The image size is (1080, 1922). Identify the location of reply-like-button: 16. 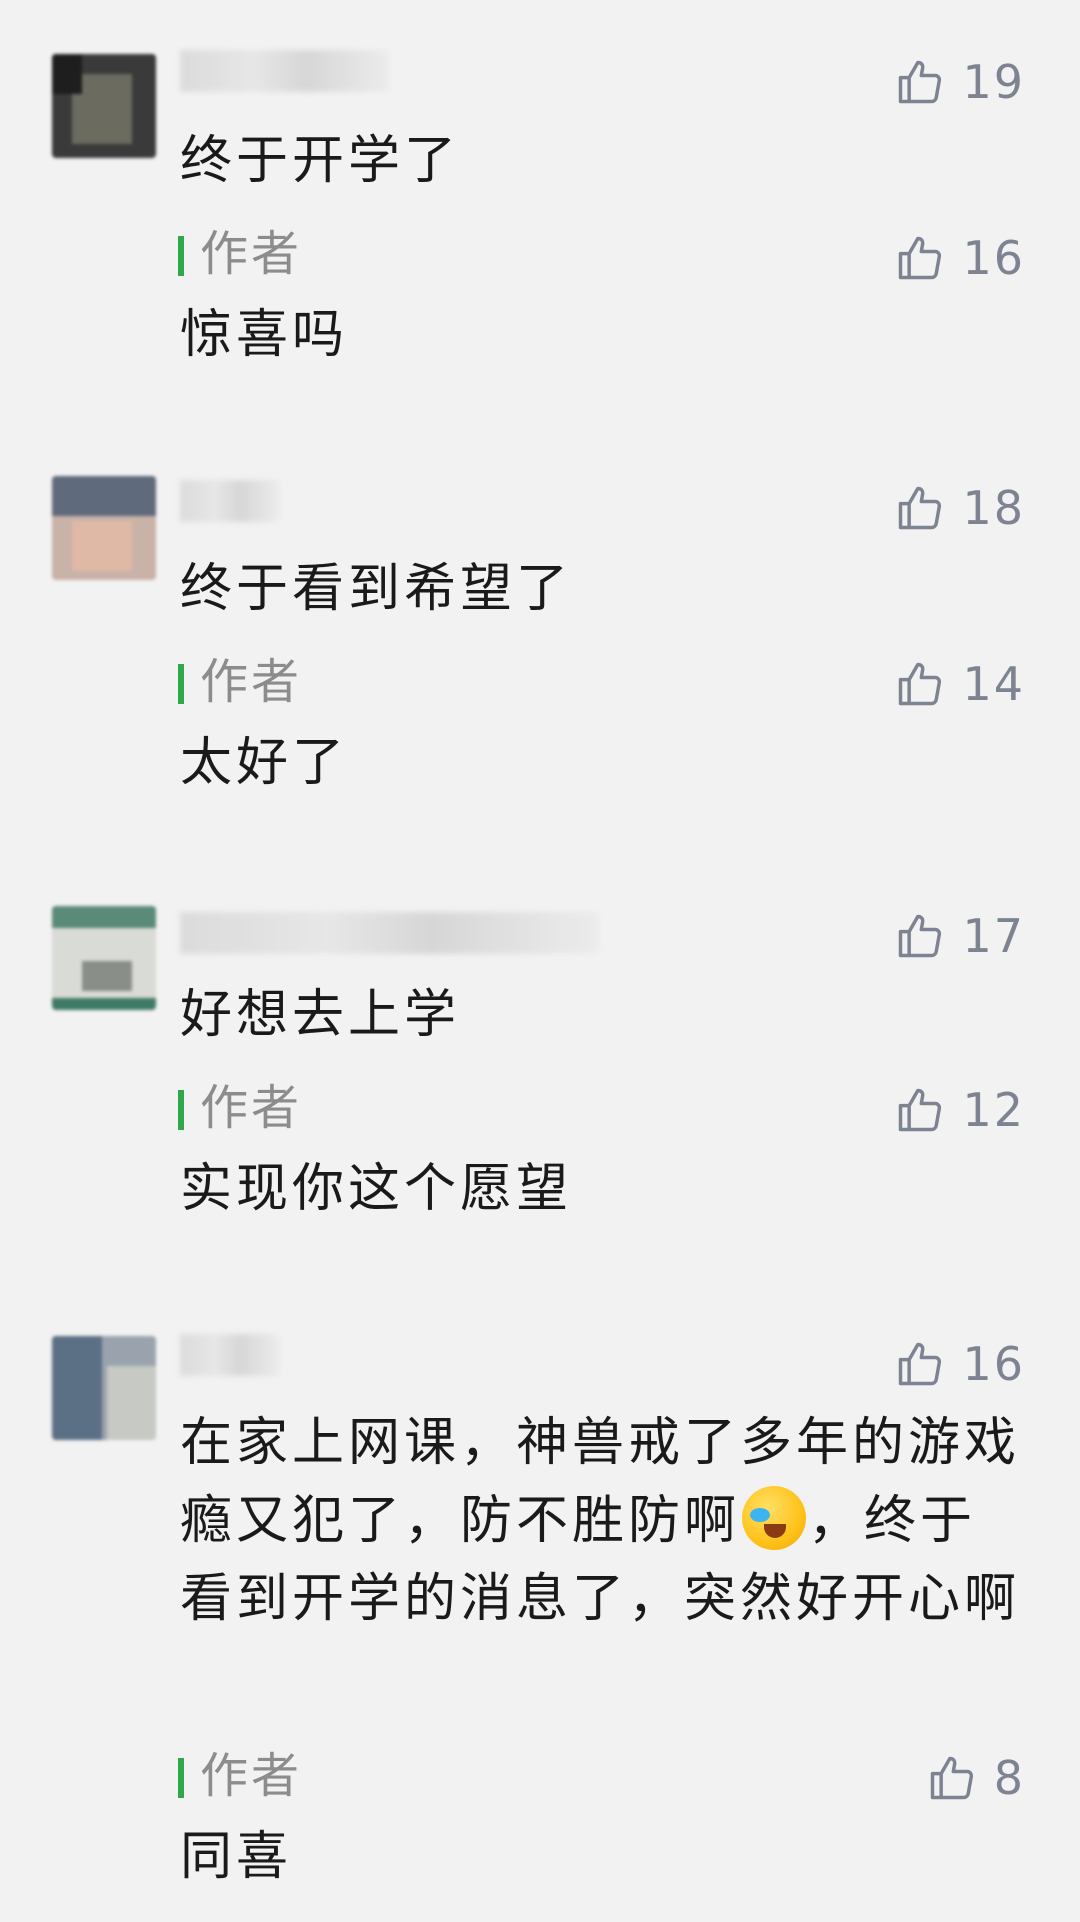
(959, 258).